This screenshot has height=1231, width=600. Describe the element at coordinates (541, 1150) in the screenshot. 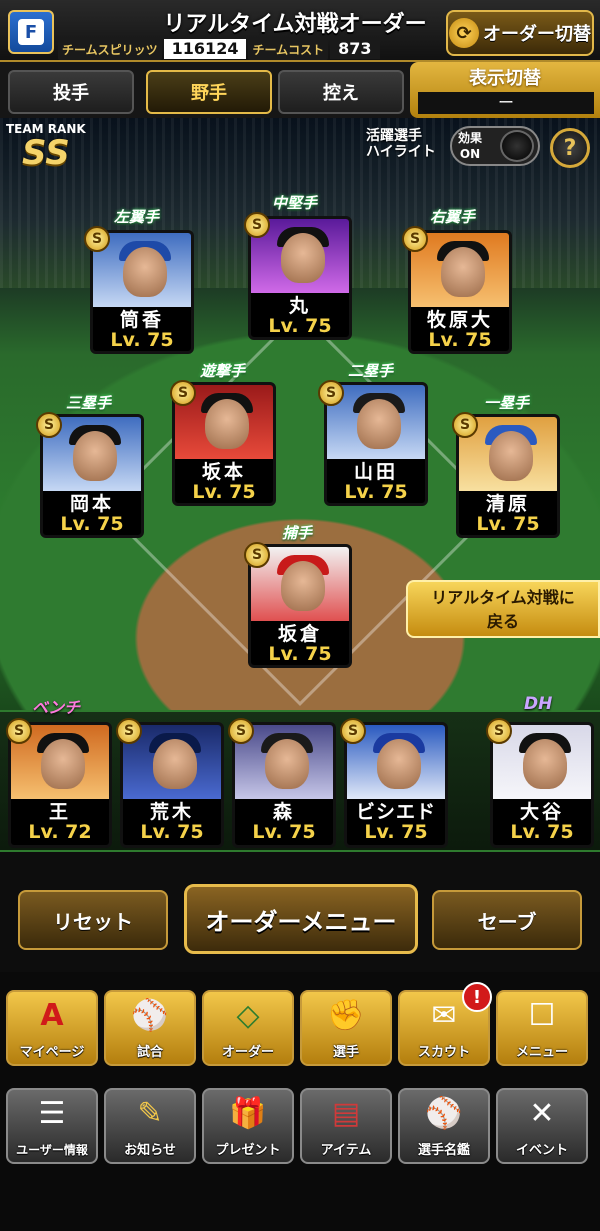

I see `nav-label: イベント` at that location.